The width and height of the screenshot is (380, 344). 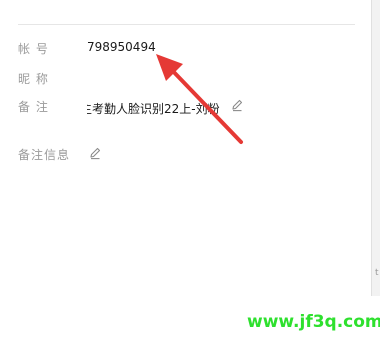 What do you see at coordinates (33, 49) in the screenshot?
I see `account-label: 帐 号` at bounding box center [33, 49].